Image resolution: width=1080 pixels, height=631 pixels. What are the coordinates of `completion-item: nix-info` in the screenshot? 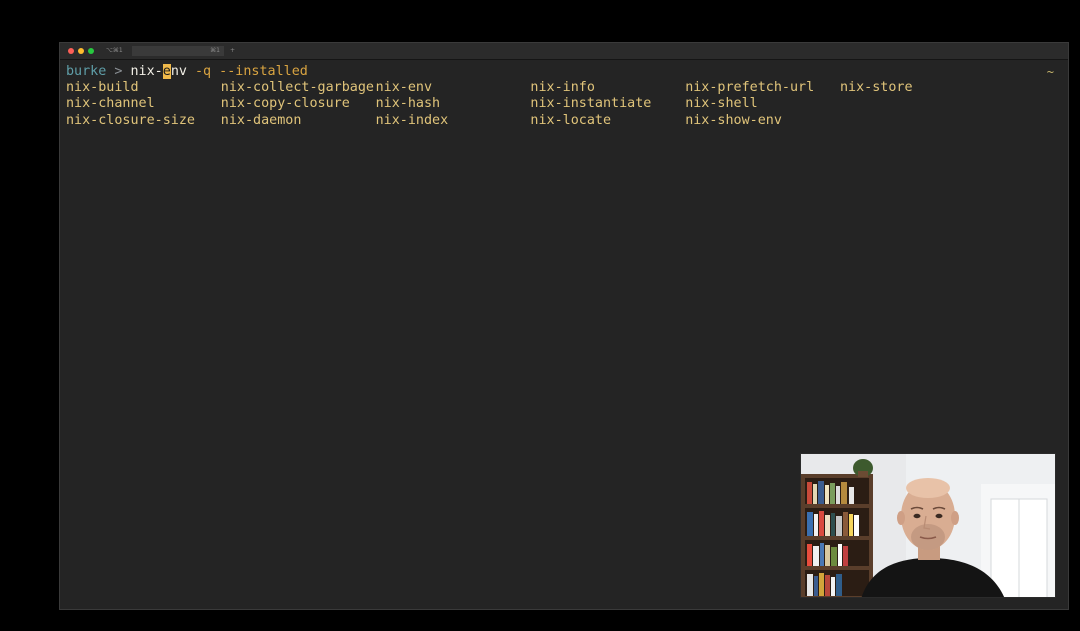 It's located at (607, 88).